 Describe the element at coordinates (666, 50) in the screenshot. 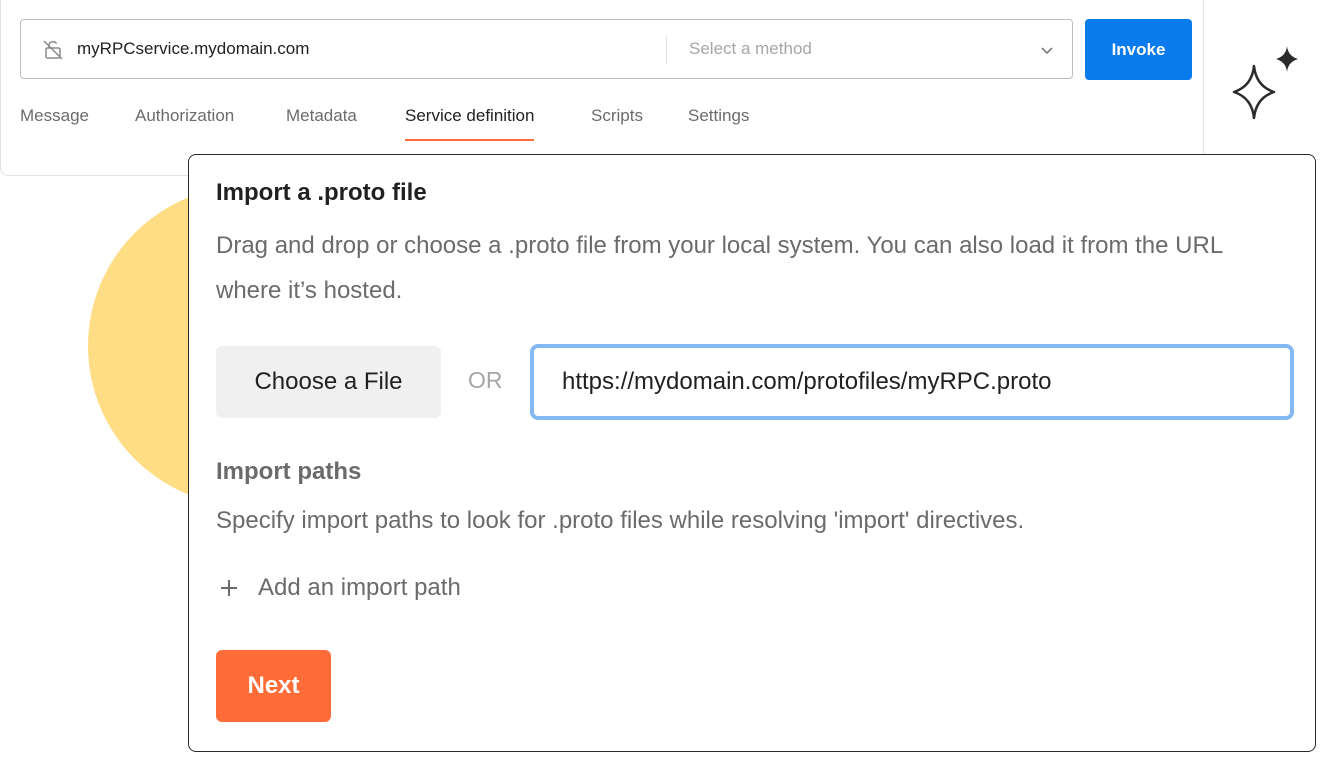

I see `url-divider` at that location.